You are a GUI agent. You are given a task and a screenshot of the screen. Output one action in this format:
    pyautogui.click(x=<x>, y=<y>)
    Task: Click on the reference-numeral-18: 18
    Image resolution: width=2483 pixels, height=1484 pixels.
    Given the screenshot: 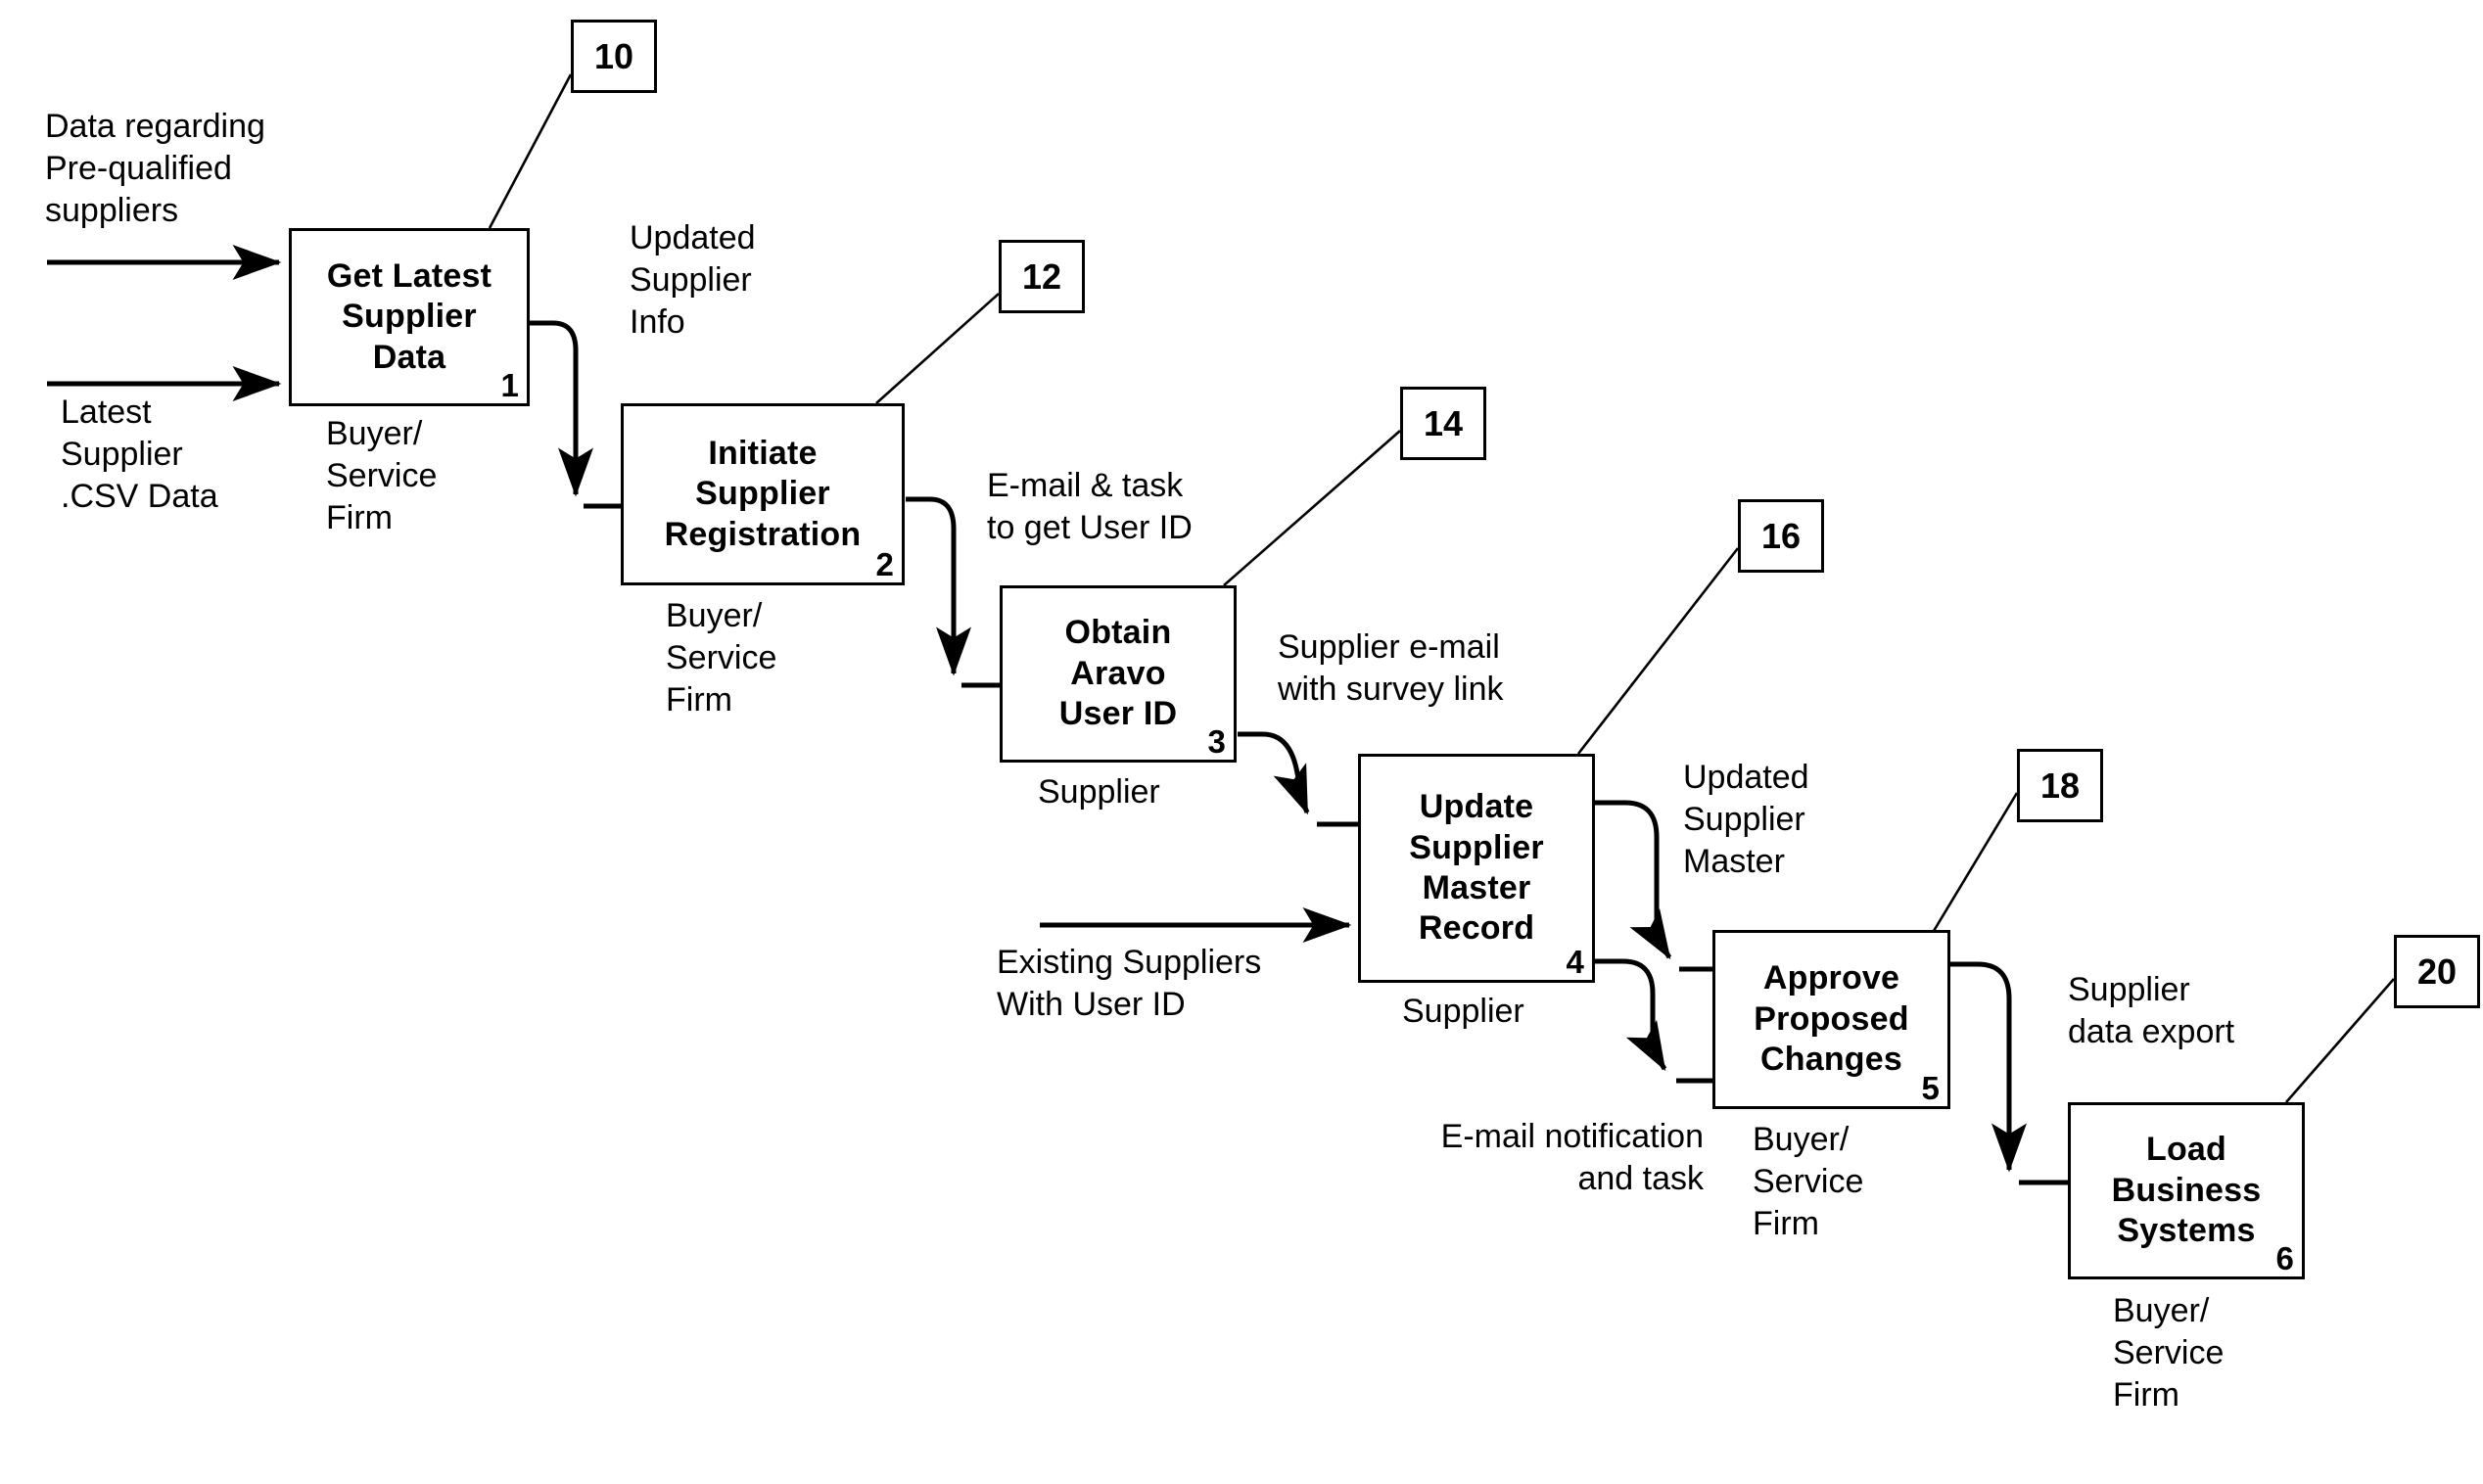 What is the action you would take?
    pyautogui.click(x=2060, y=785)
    